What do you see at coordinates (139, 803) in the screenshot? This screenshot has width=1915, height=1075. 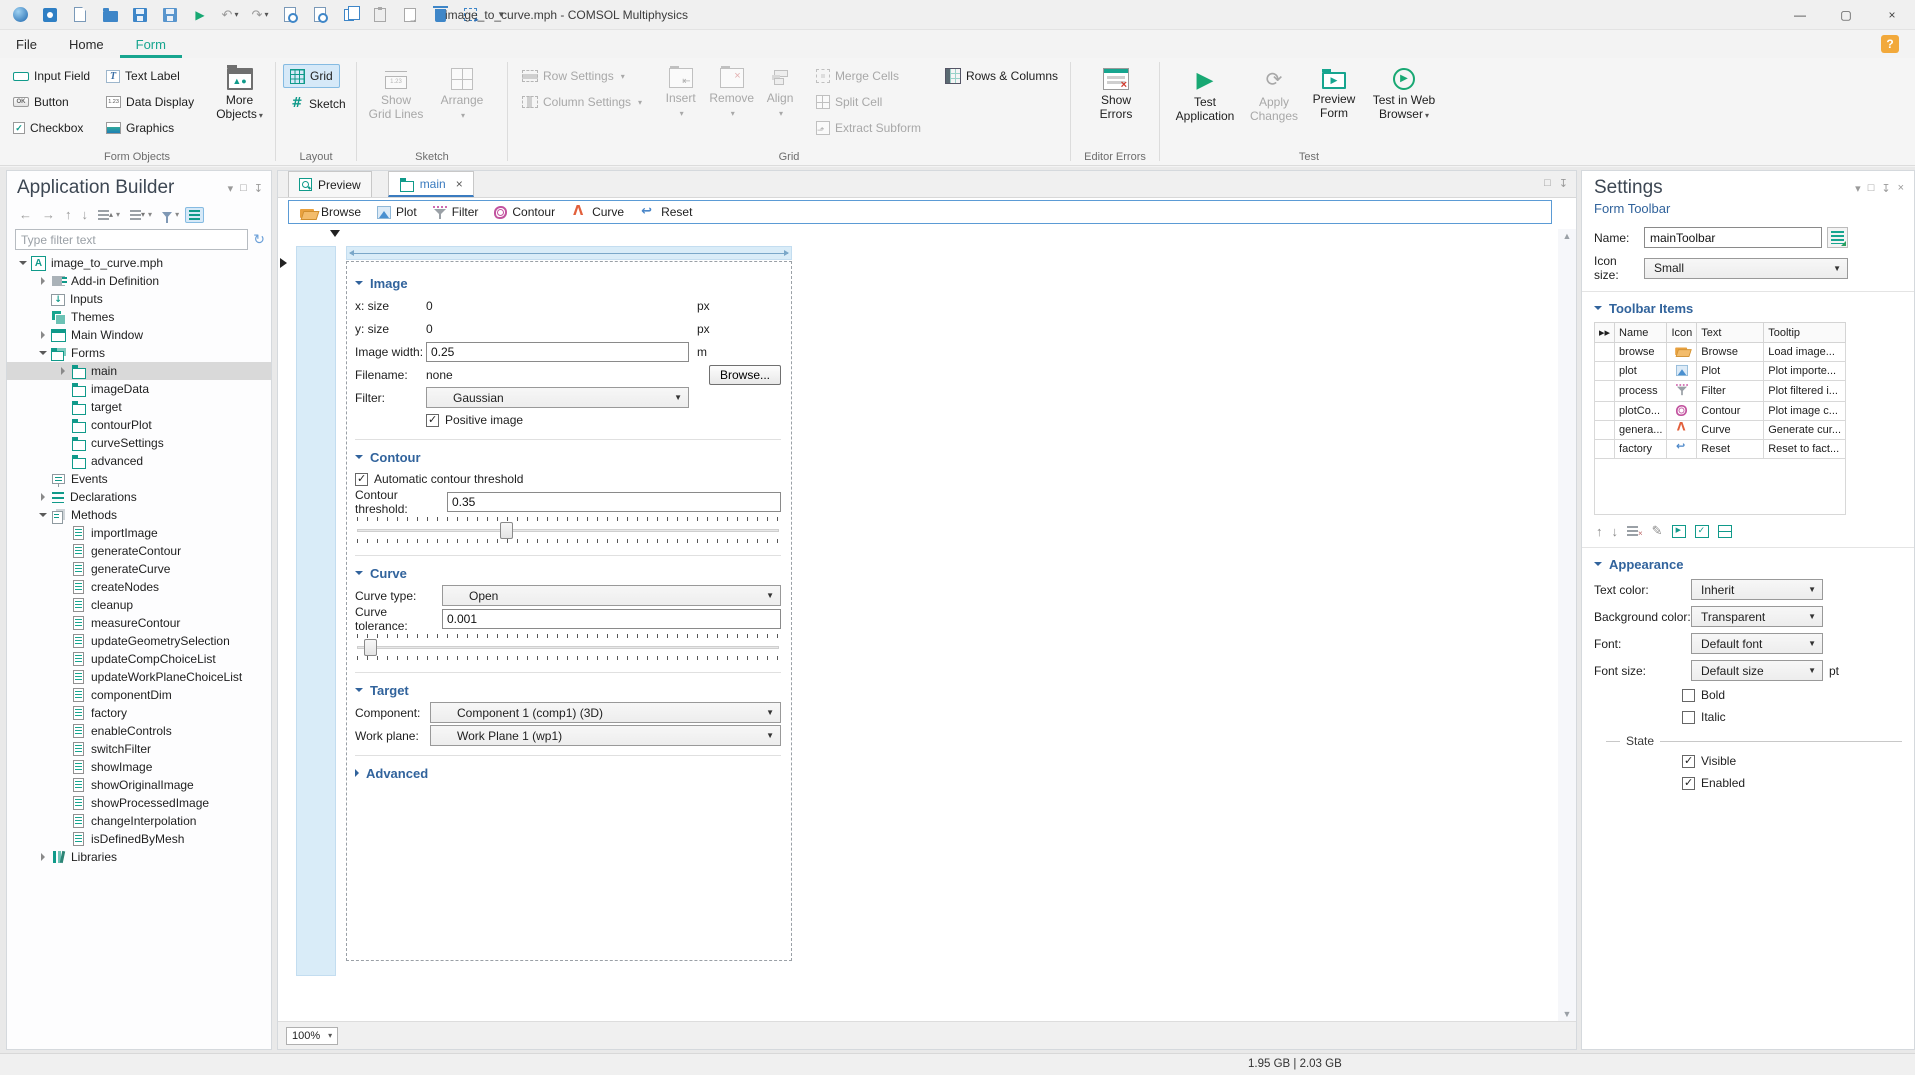 I see `tree-item-showprocessedimage: showProcessedImage` at bounding box center [139, 803].